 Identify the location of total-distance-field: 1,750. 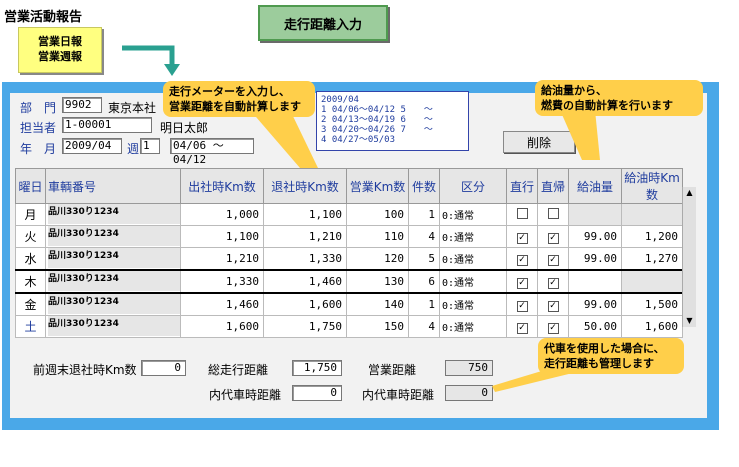
(317, 368).